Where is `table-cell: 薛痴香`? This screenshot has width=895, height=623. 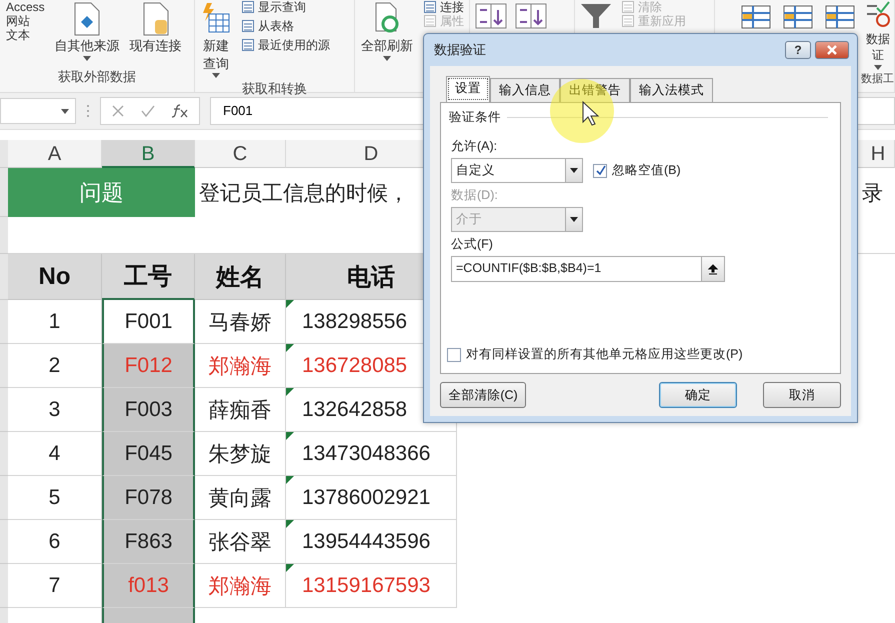
table-cell: 薛痴香 is located at coordinates (240, 410).